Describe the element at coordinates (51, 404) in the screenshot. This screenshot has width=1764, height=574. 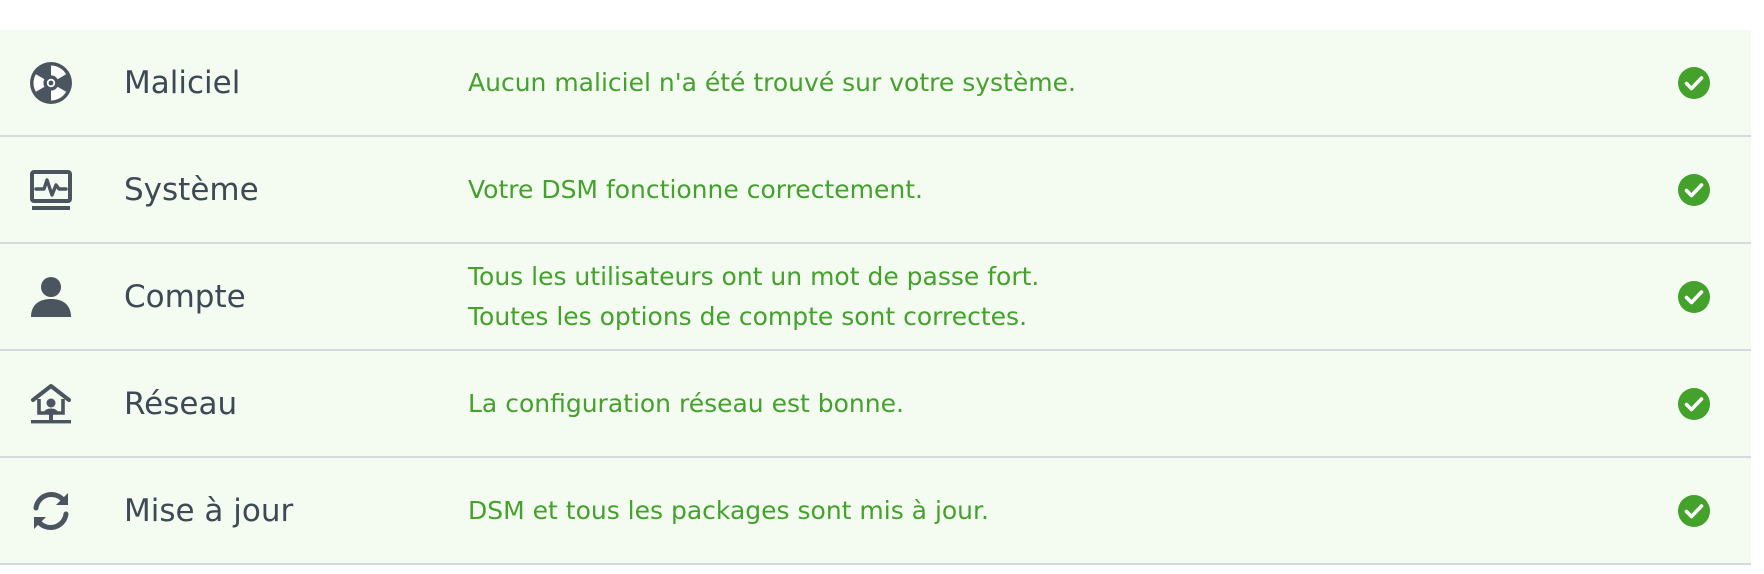
I see `network-home-icon` at that location.